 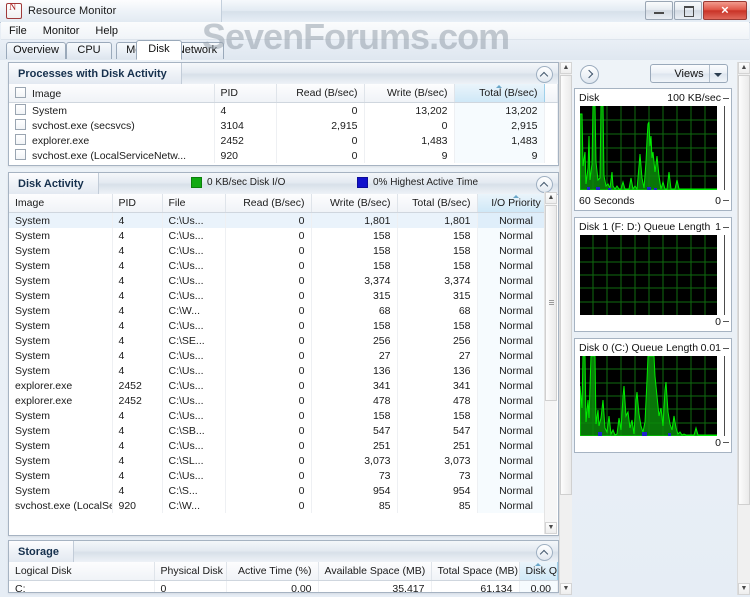 I want to click on main-scroll-down-triangle-down-icon: ▼, so click(x=566, y=589).